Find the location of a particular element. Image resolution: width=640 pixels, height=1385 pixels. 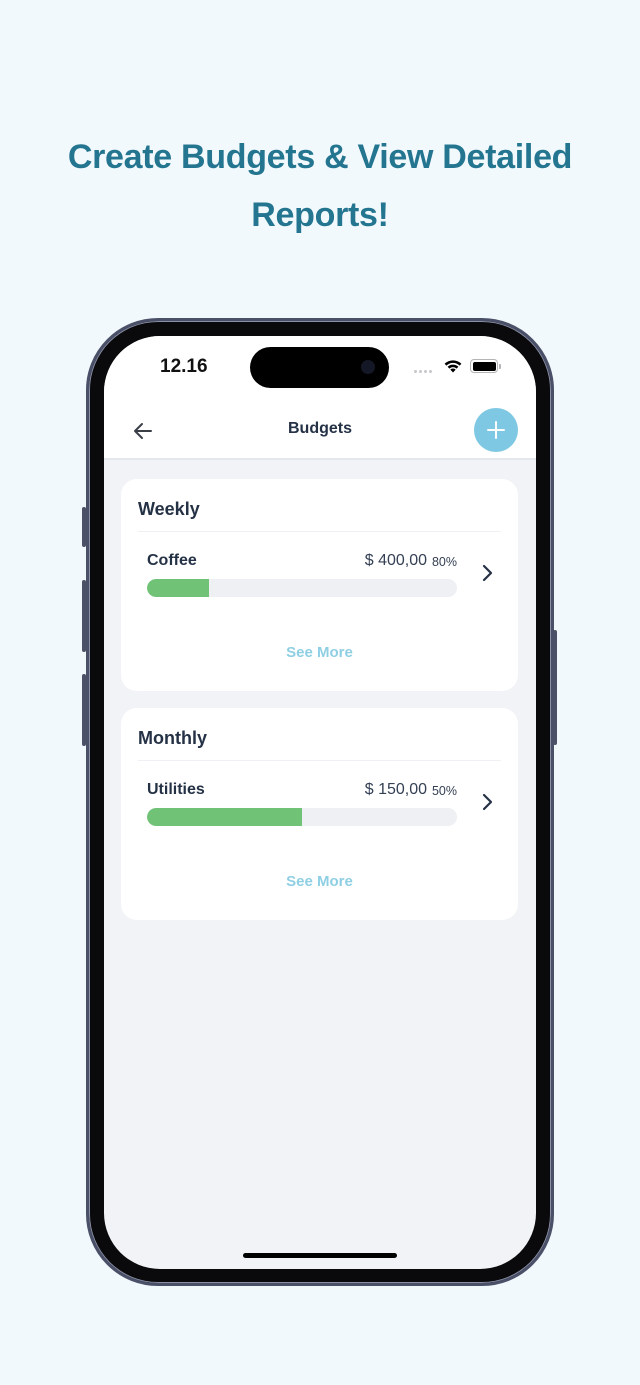

section-title: Weekly is located at coordinates (169, 509).